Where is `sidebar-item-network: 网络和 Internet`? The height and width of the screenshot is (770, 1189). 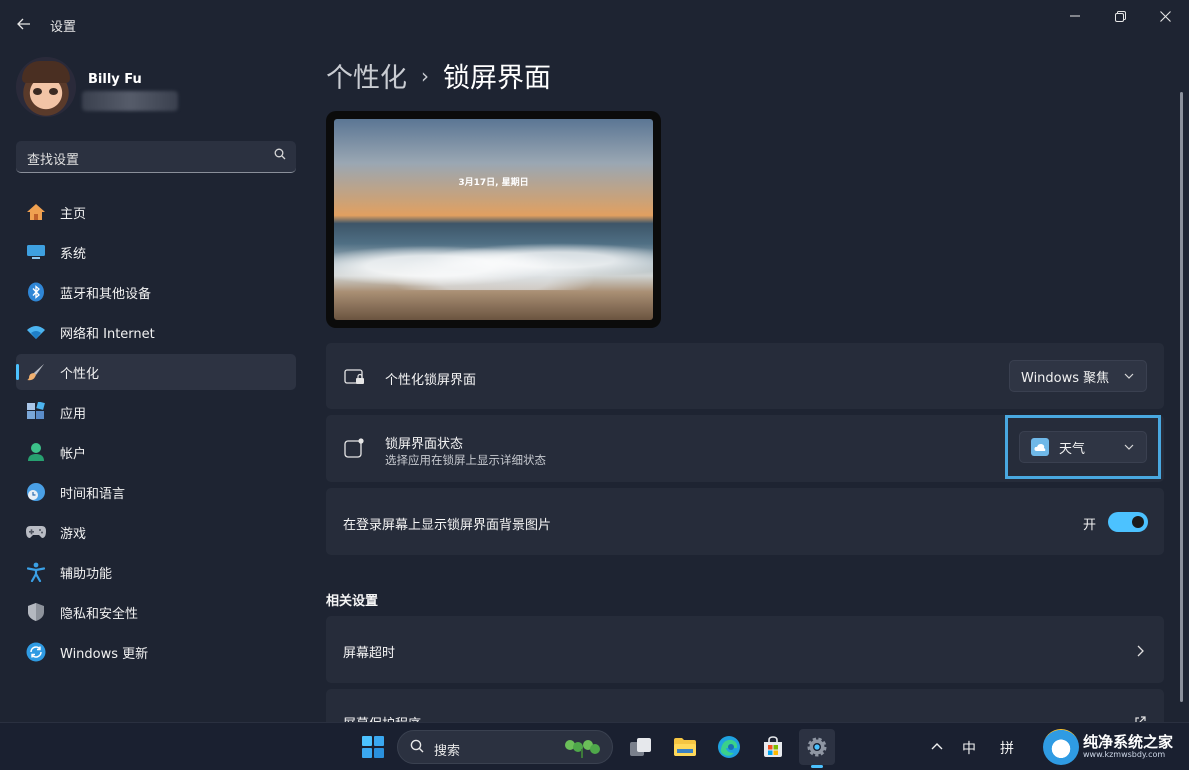
sidebar-item-network: 网络和 Internet is located at coordinates (156, 332).